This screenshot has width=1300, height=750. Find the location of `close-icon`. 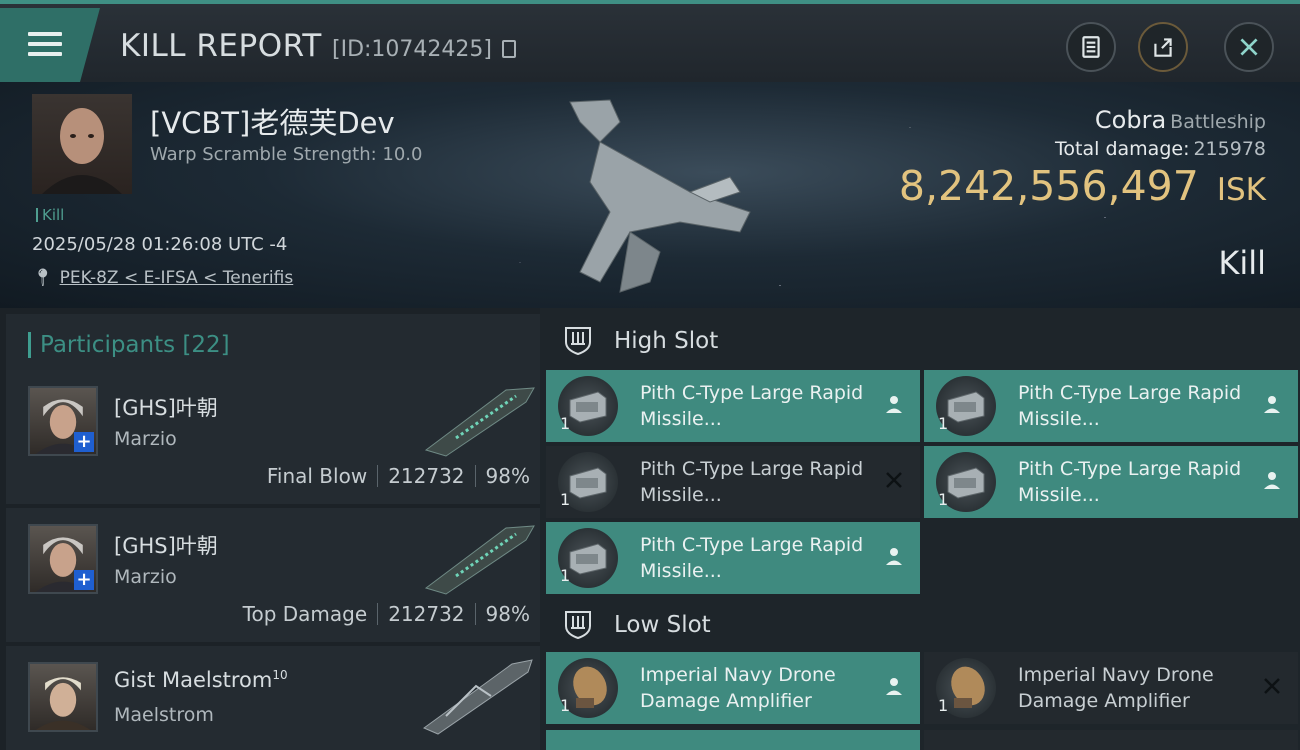

close-icon is located at coordinates (1249, 47).